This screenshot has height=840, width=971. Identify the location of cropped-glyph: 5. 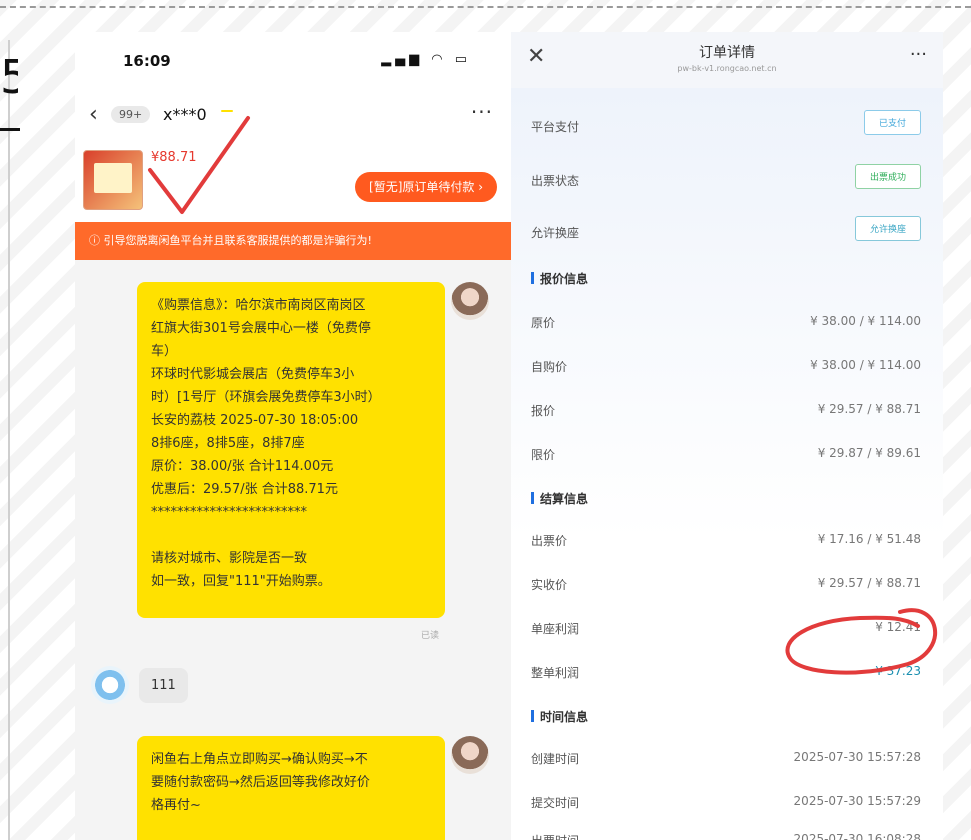
(9, 77).